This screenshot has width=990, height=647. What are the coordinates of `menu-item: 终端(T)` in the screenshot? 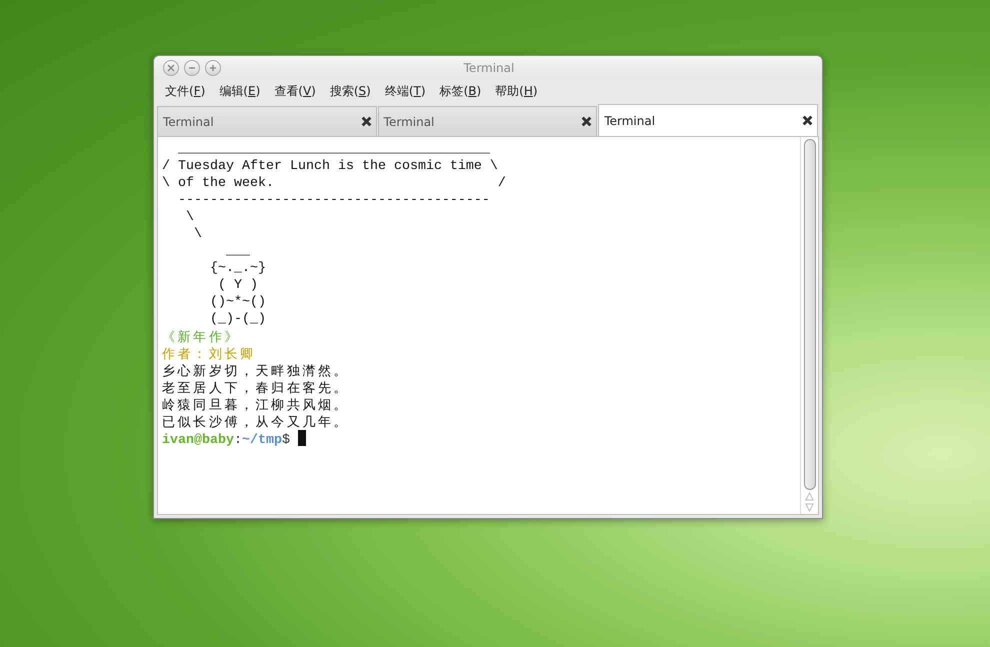 It's located at (405, 91).